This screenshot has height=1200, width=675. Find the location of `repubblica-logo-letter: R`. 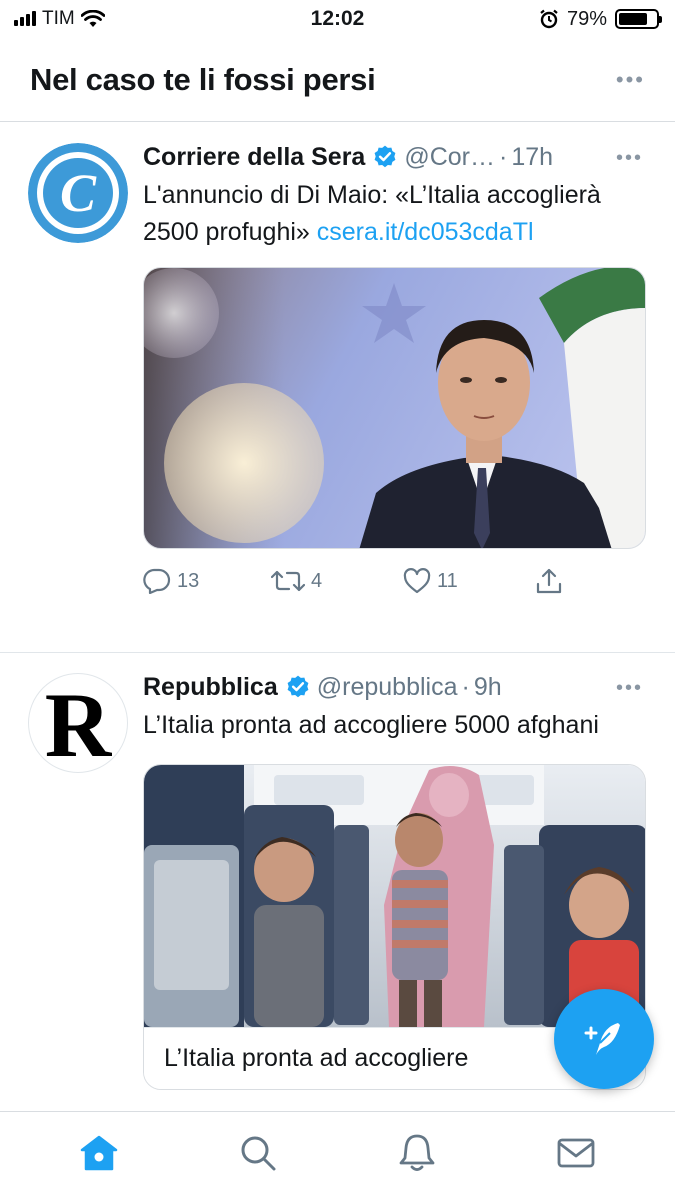

repubblica-logo-letter: R is located at coordinates (78, 723).